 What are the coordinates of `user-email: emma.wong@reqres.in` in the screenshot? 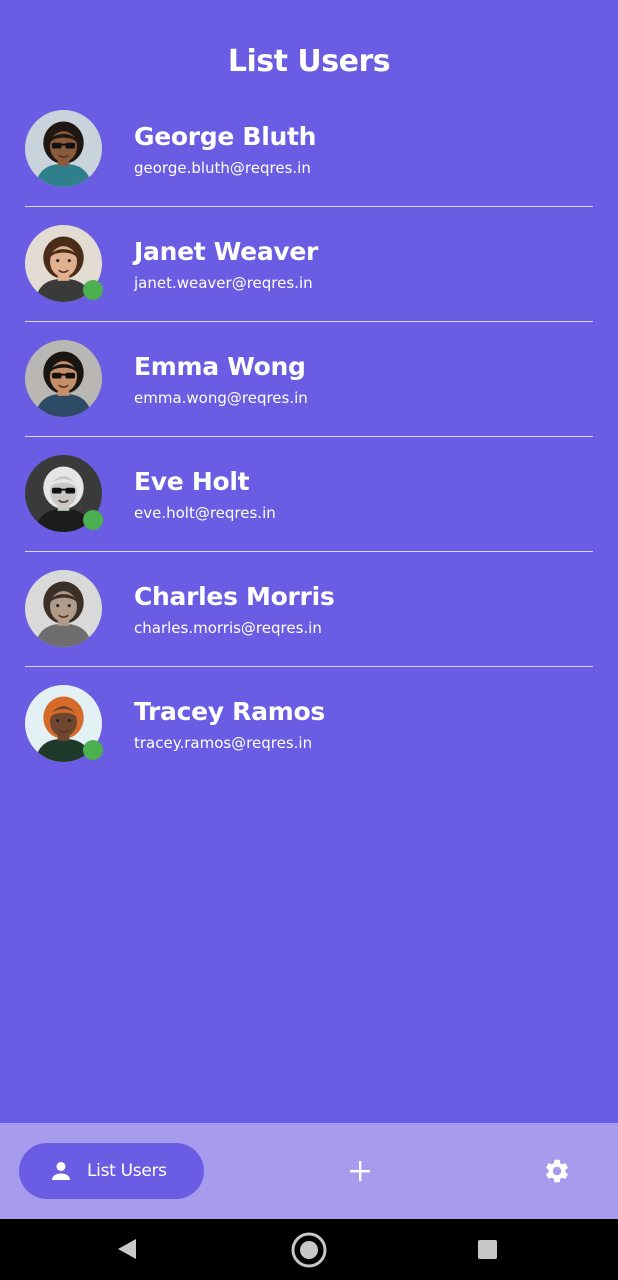 It's located at (221, 398).